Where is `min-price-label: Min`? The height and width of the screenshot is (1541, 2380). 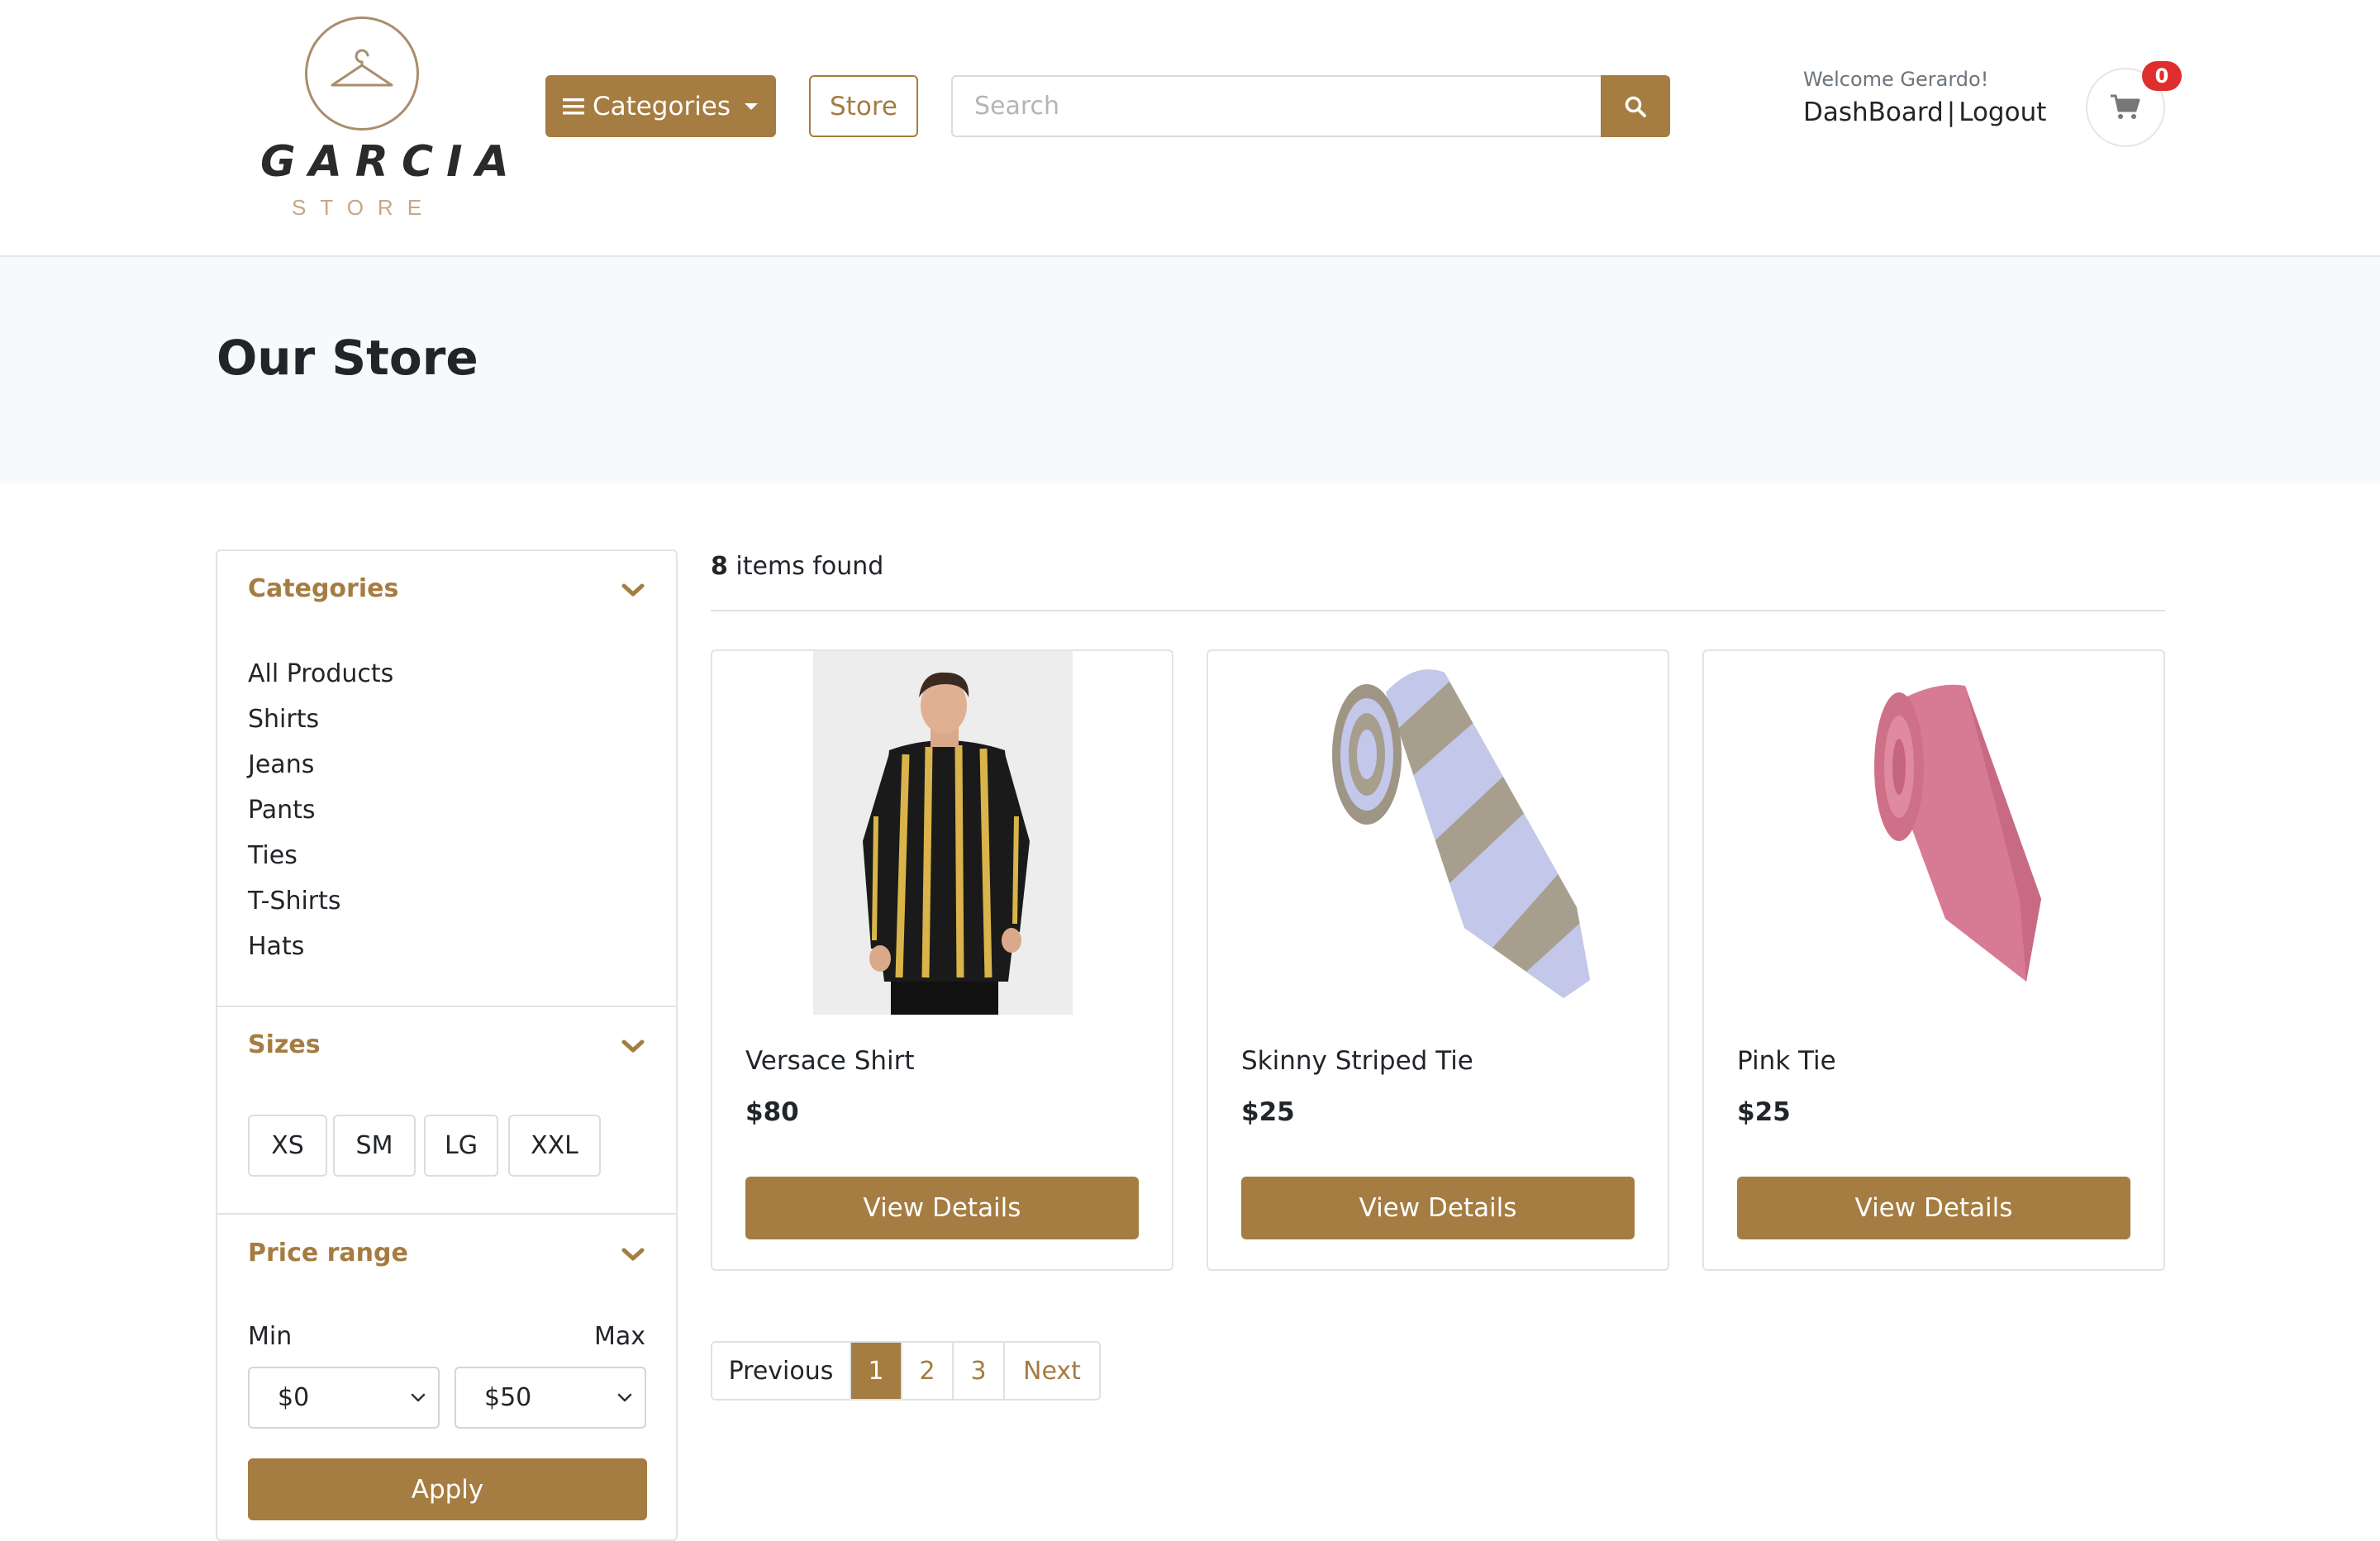
min-price-label: Min is located at coordinates (270, 1337).